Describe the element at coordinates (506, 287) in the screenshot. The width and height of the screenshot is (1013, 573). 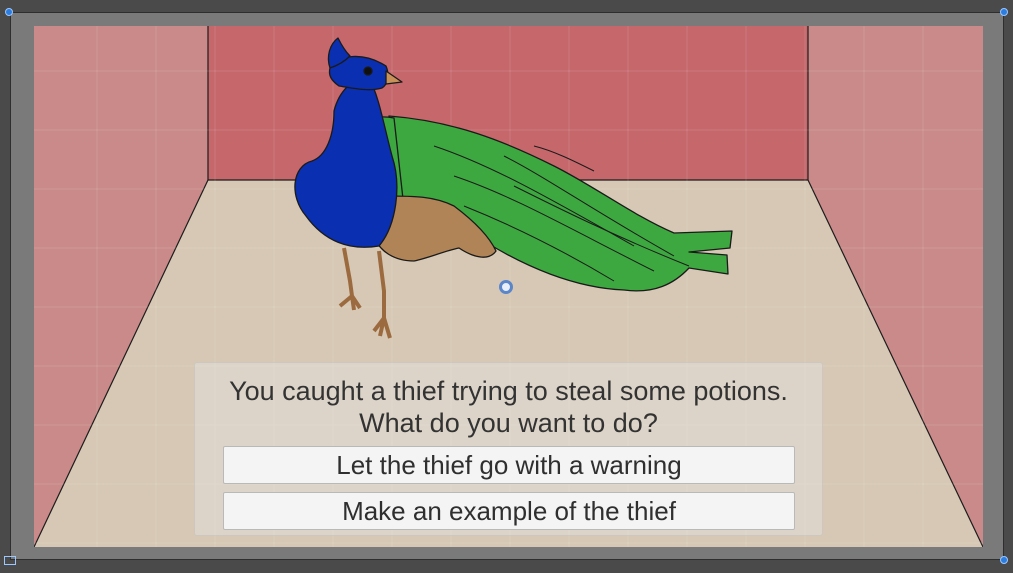
I see `pivot-handle` at that location.